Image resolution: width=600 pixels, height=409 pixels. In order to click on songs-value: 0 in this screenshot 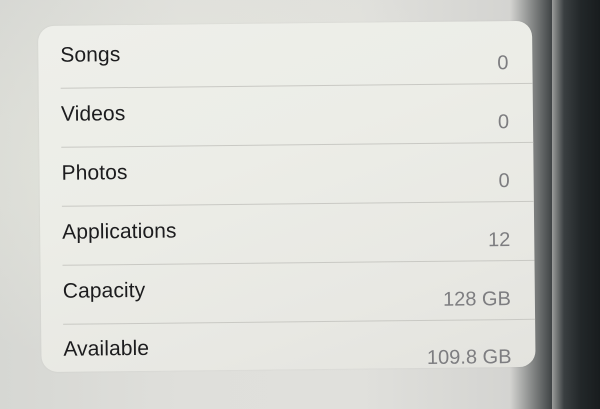, I will do `click(503, 63)`.